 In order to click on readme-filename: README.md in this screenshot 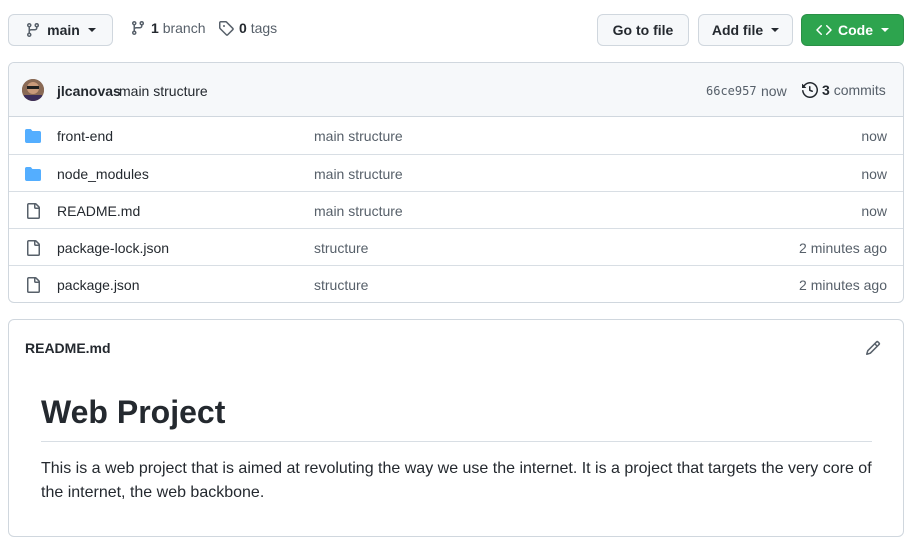, I will do `click(68, 348)`.